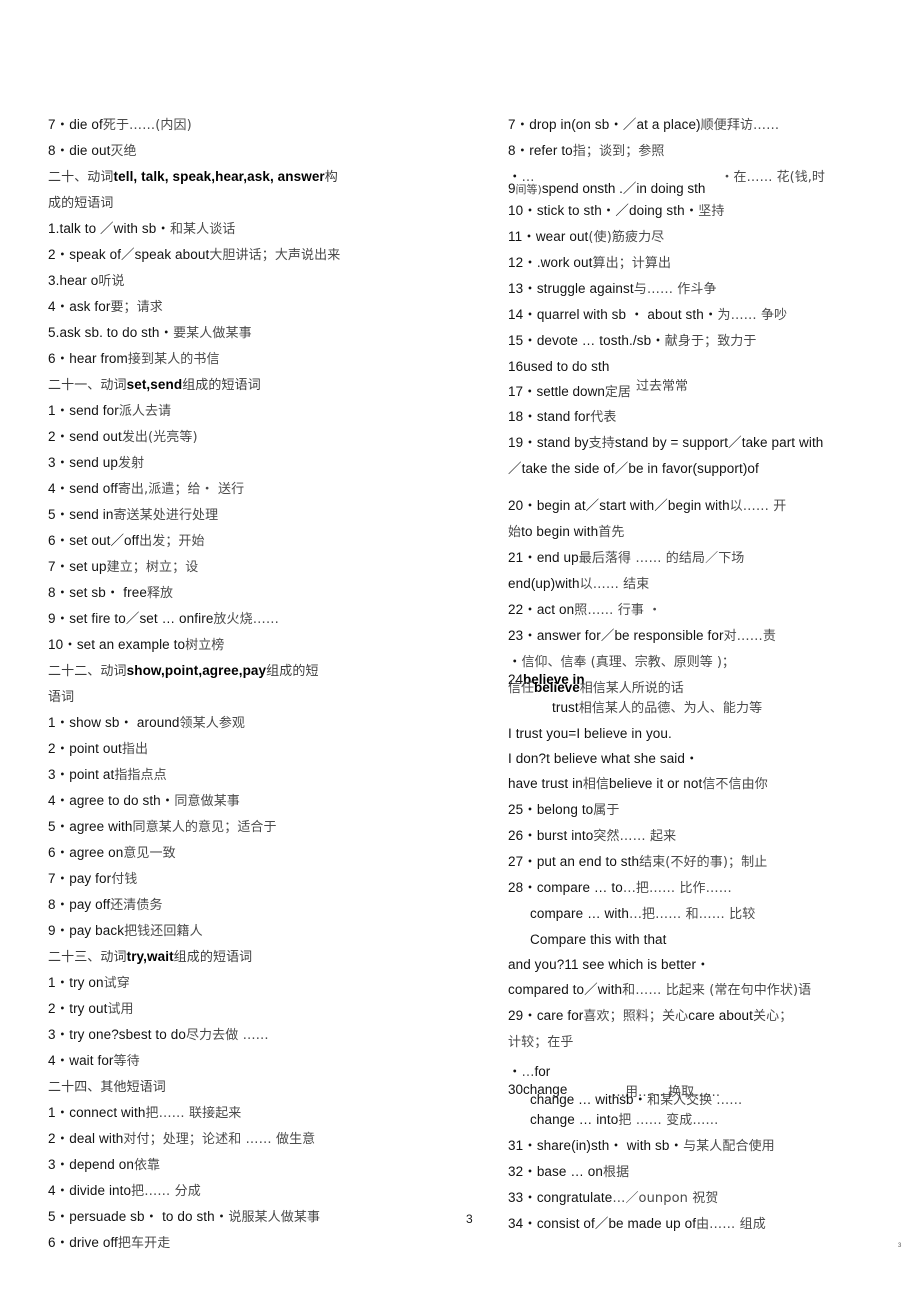 Image resolution: width=920 pixels, height=1303 pixels. I want to click on phrase-line: 16used to do sth, so click(698, 366).